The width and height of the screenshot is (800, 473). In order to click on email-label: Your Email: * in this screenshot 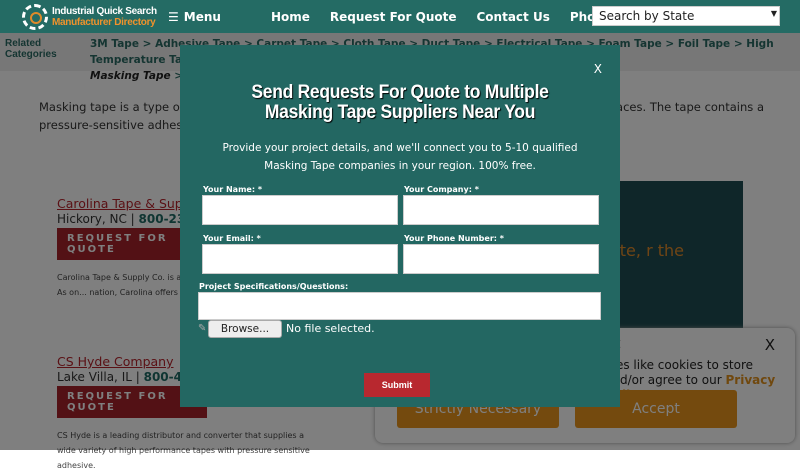, I will do `click(232, 238)`.